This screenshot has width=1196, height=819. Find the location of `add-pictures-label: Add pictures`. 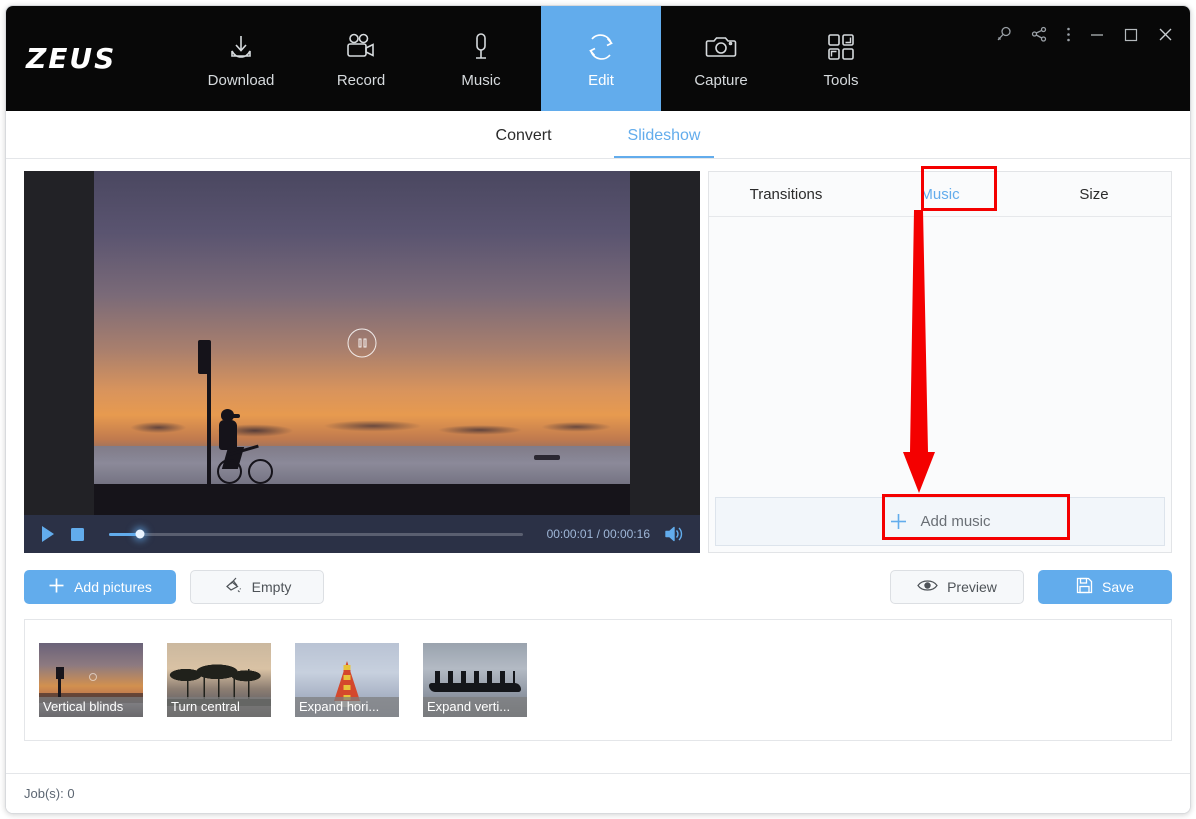

add-pictures-label: Add pictures is located at coordinates (113, 587).